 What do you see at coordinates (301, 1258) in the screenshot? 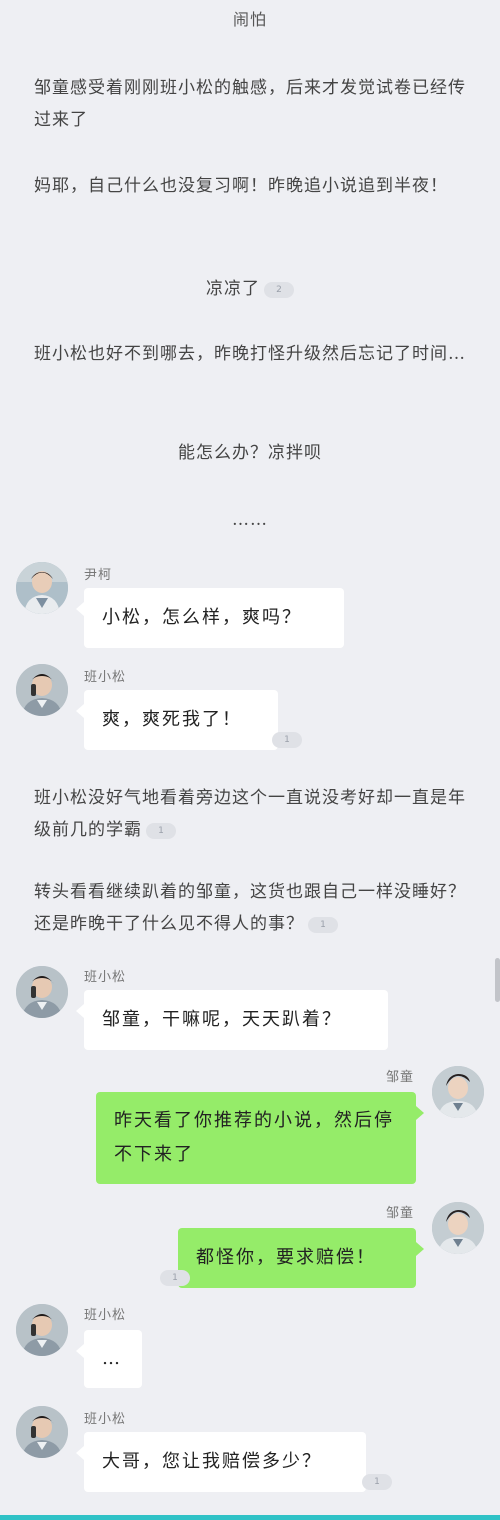
I see `message-bubble: 都怪你，要求赔偿！` at bounding box center [301, 1258].